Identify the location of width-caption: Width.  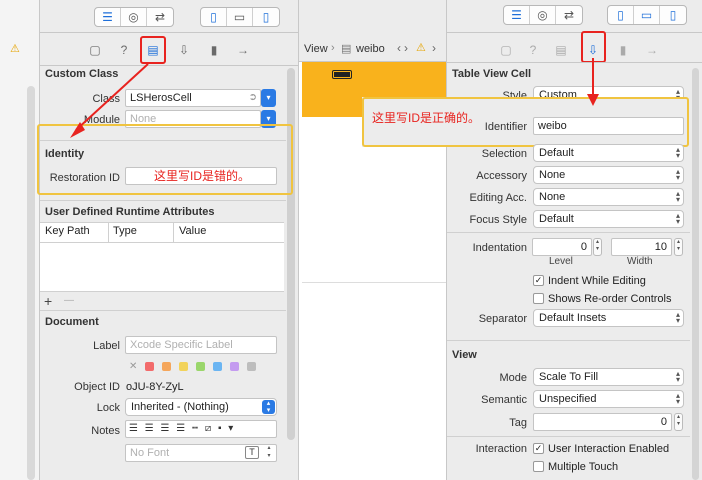
(640, 261).